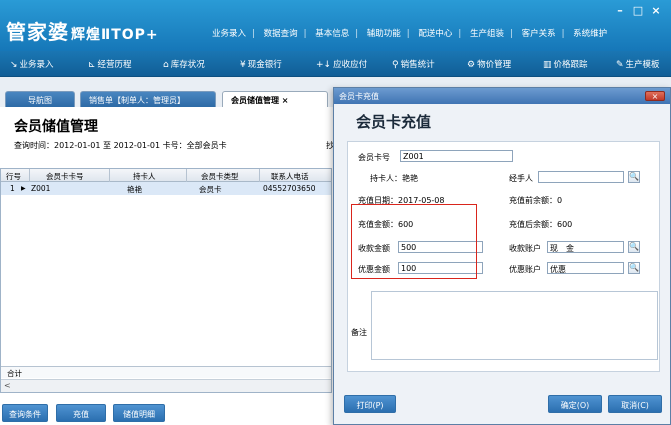 This screenshot has width=671, height=425. Describe the element at coordinates (575, 404) in the screenshot. I see `ok-button: 确定(O)` at that location.